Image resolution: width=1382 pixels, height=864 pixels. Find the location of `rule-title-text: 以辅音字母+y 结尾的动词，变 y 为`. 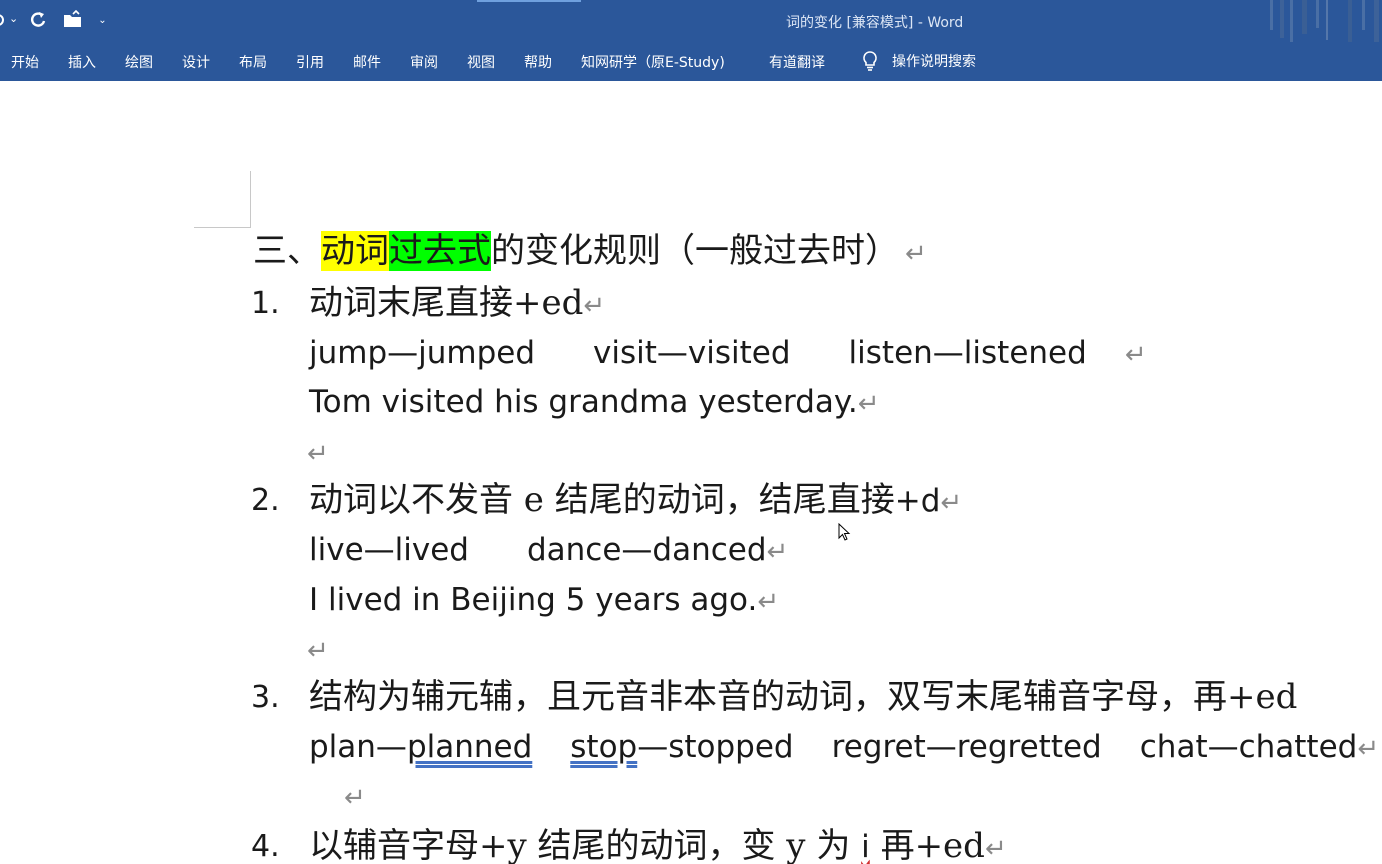

rule-title-text: 以辅音字母+y 结尾的动词，变 y 为 is located at coordinates (585, 845).